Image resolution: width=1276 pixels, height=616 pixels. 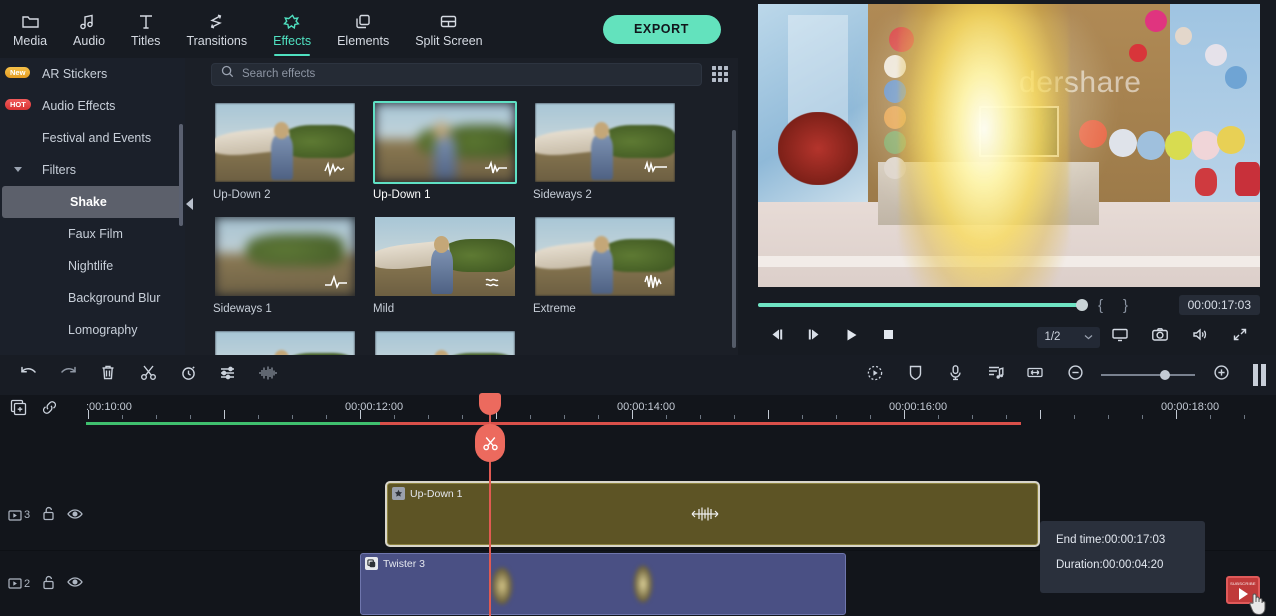 What do you see at coordinates (1100, 305) in the screenshot?
I see `mark-in-button: {` at bounding box center [1100, 305].